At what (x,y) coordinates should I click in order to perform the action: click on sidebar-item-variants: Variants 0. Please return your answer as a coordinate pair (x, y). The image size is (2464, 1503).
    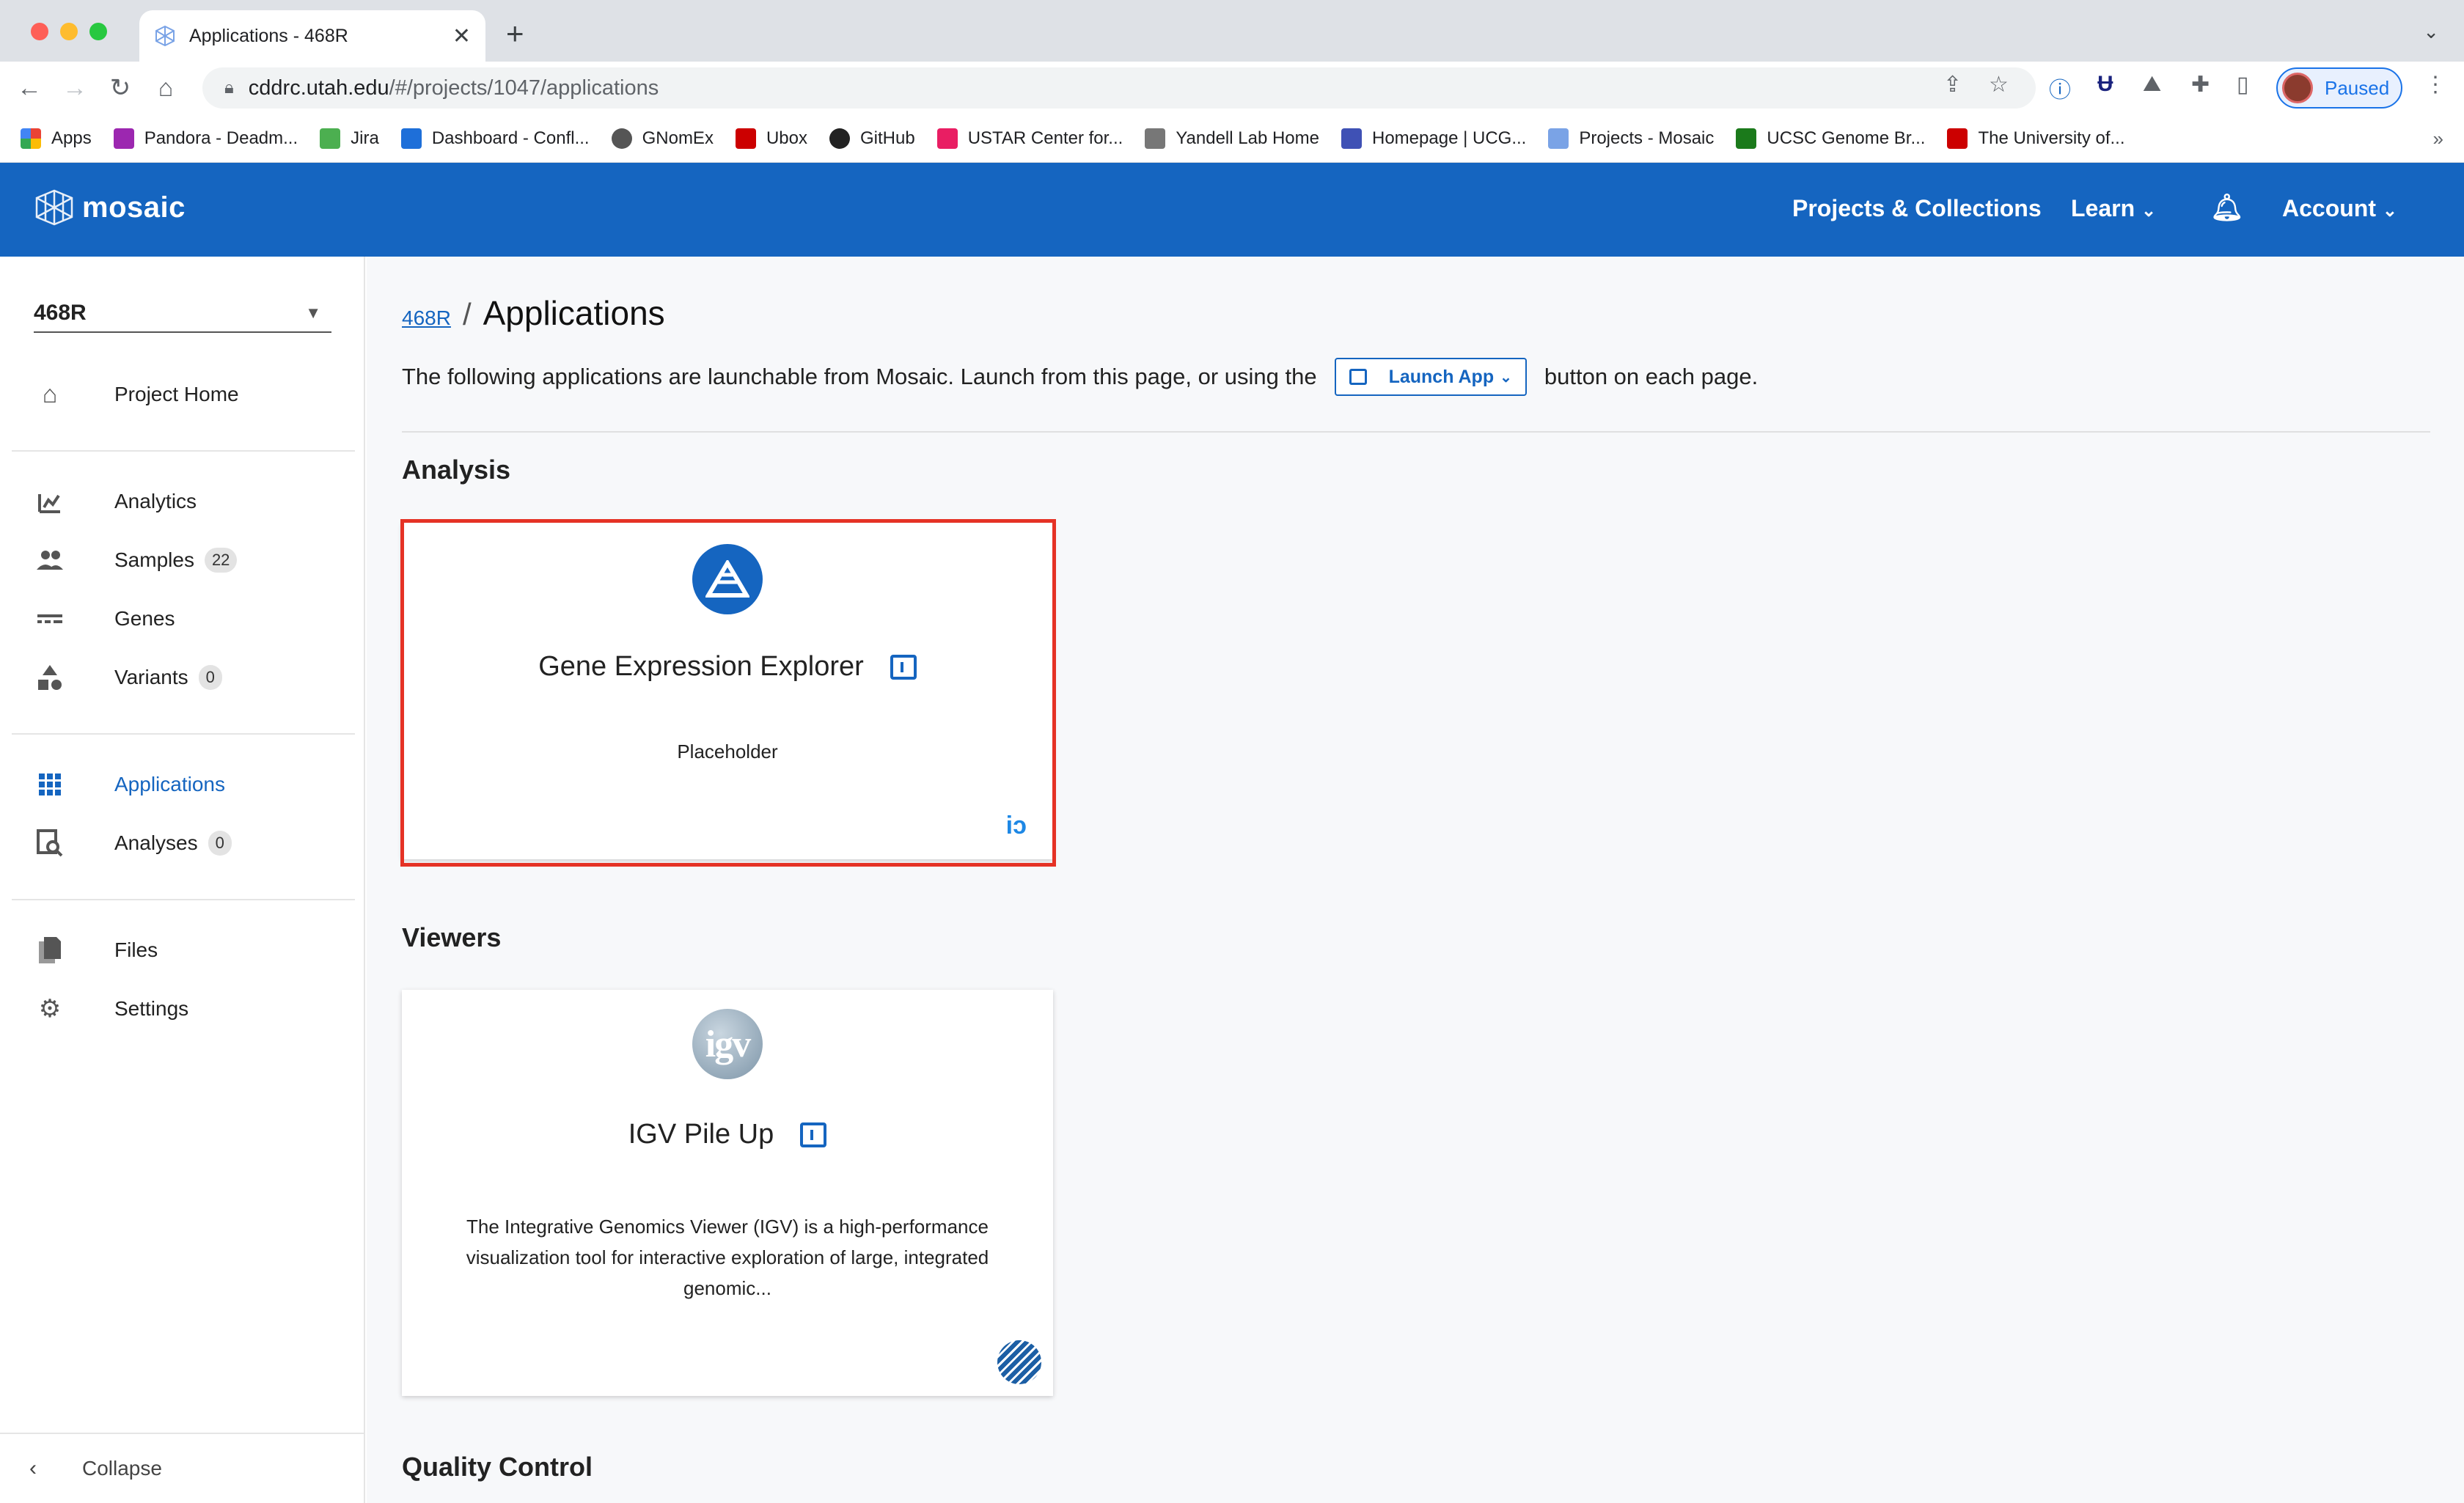
    Looking at the image, I should click on (188, 677).